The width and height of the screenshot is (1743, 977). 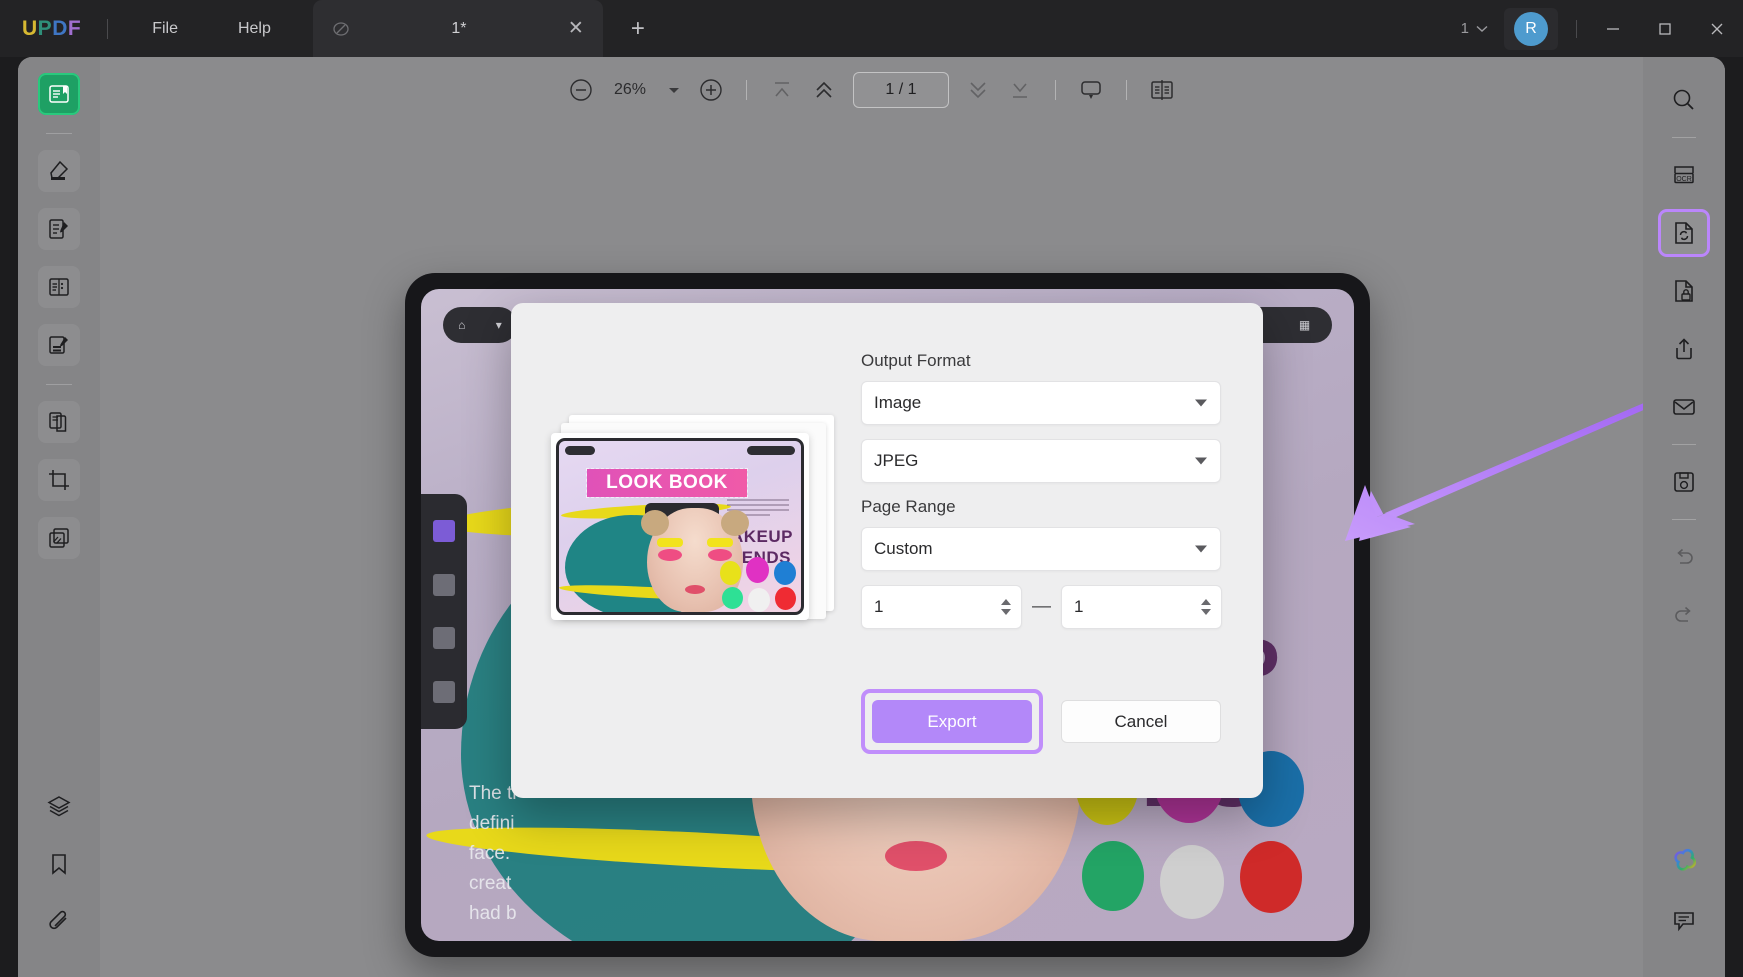 I want to click on book-reader-icon, so click(x=59, y=94).